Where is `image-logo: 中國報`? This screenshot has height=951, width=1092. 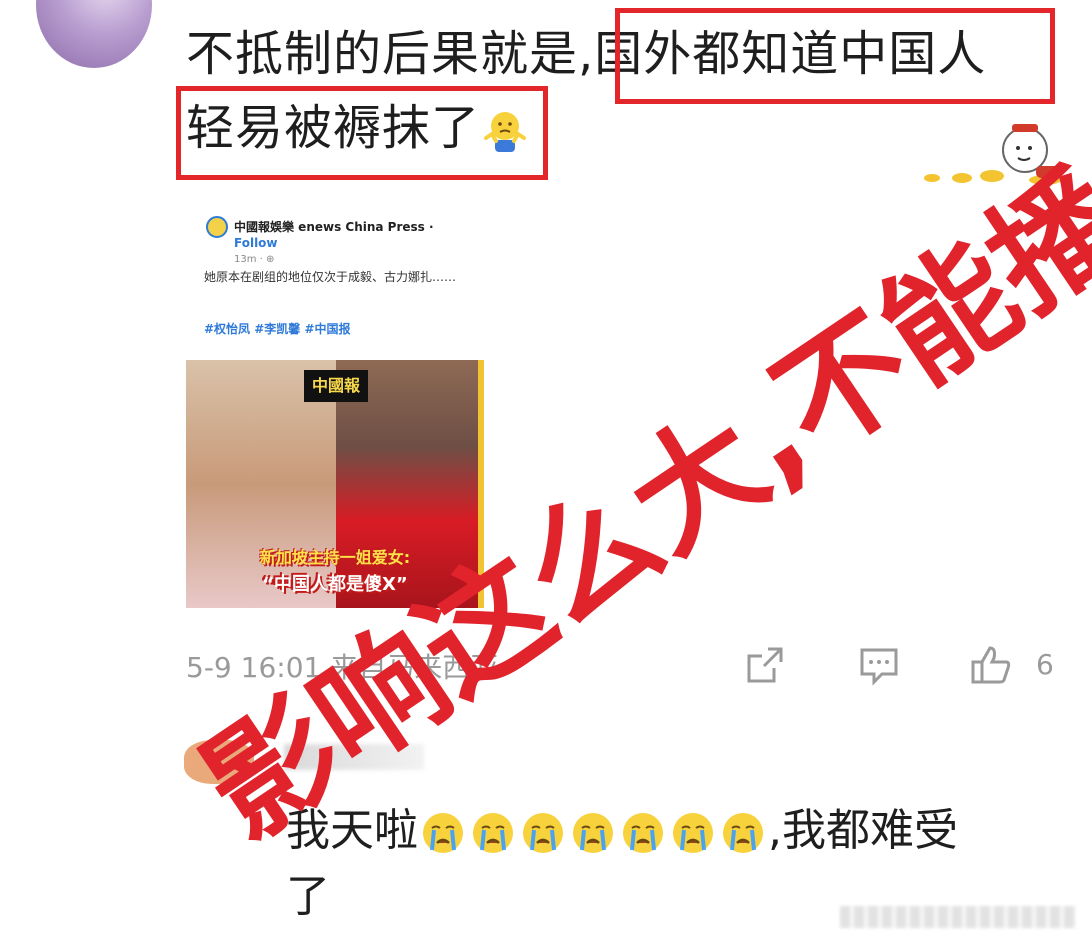 image-logo: 中國報 is located at coordinates (336, 386).